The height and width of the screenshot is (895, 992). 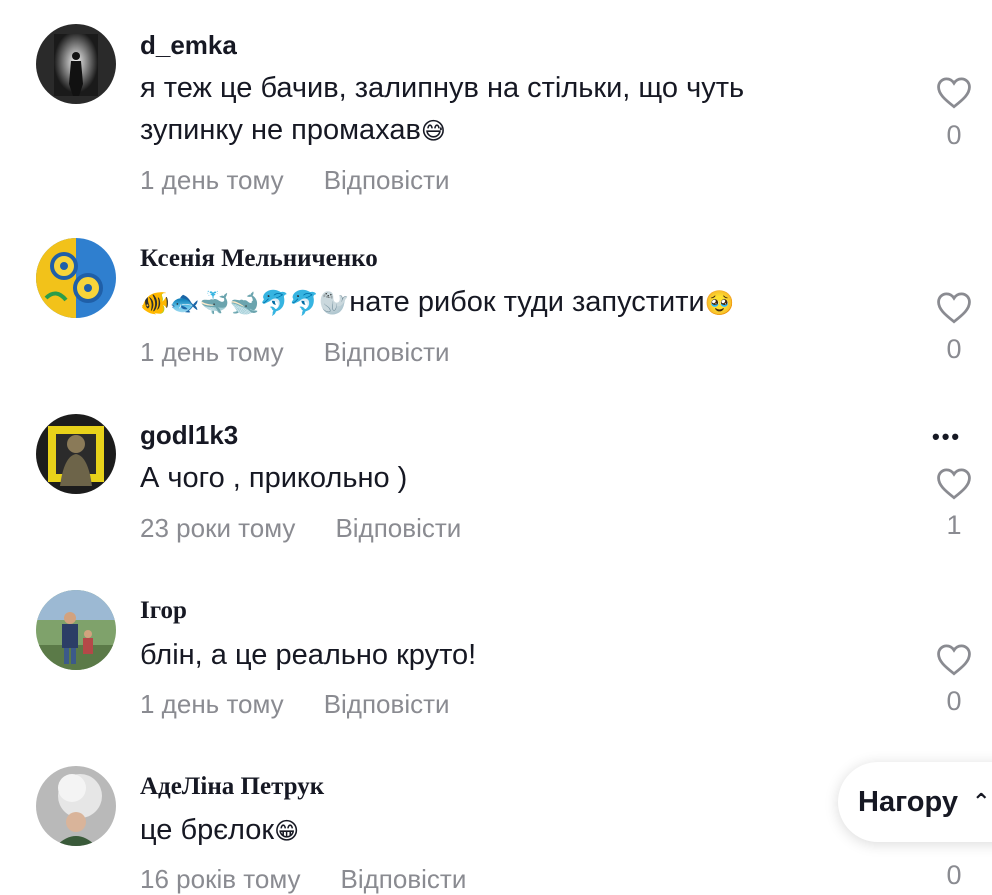 I want to click on comment-text-line: це брєлок, so click(x=207, y=830).